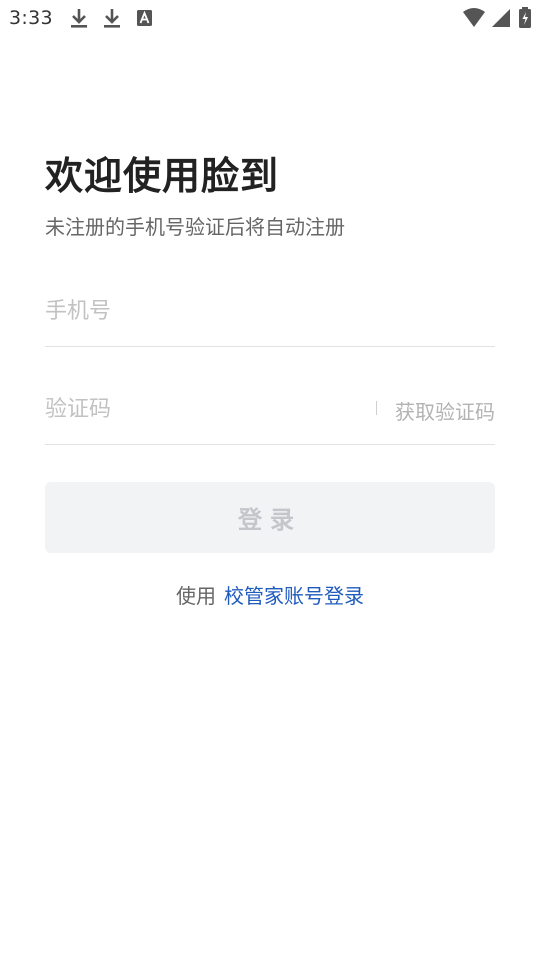 The height and width of the screenshot is (960, 540). What do you see at coordinates (162, 176) in the screenshot?
I see `page-title: 欢迎使用脸到` at bounding box center [162, 176].